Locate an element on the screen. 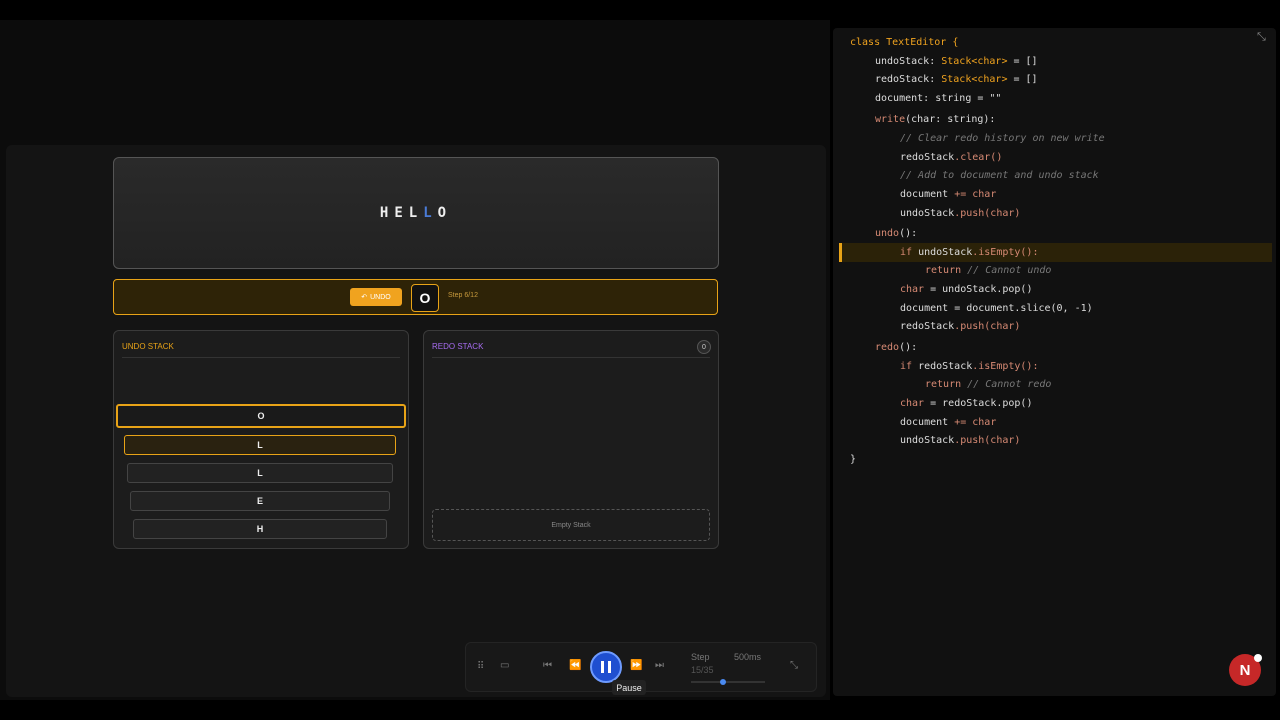  step-back-icon: ⏪ is located at coordinates (575, 665).